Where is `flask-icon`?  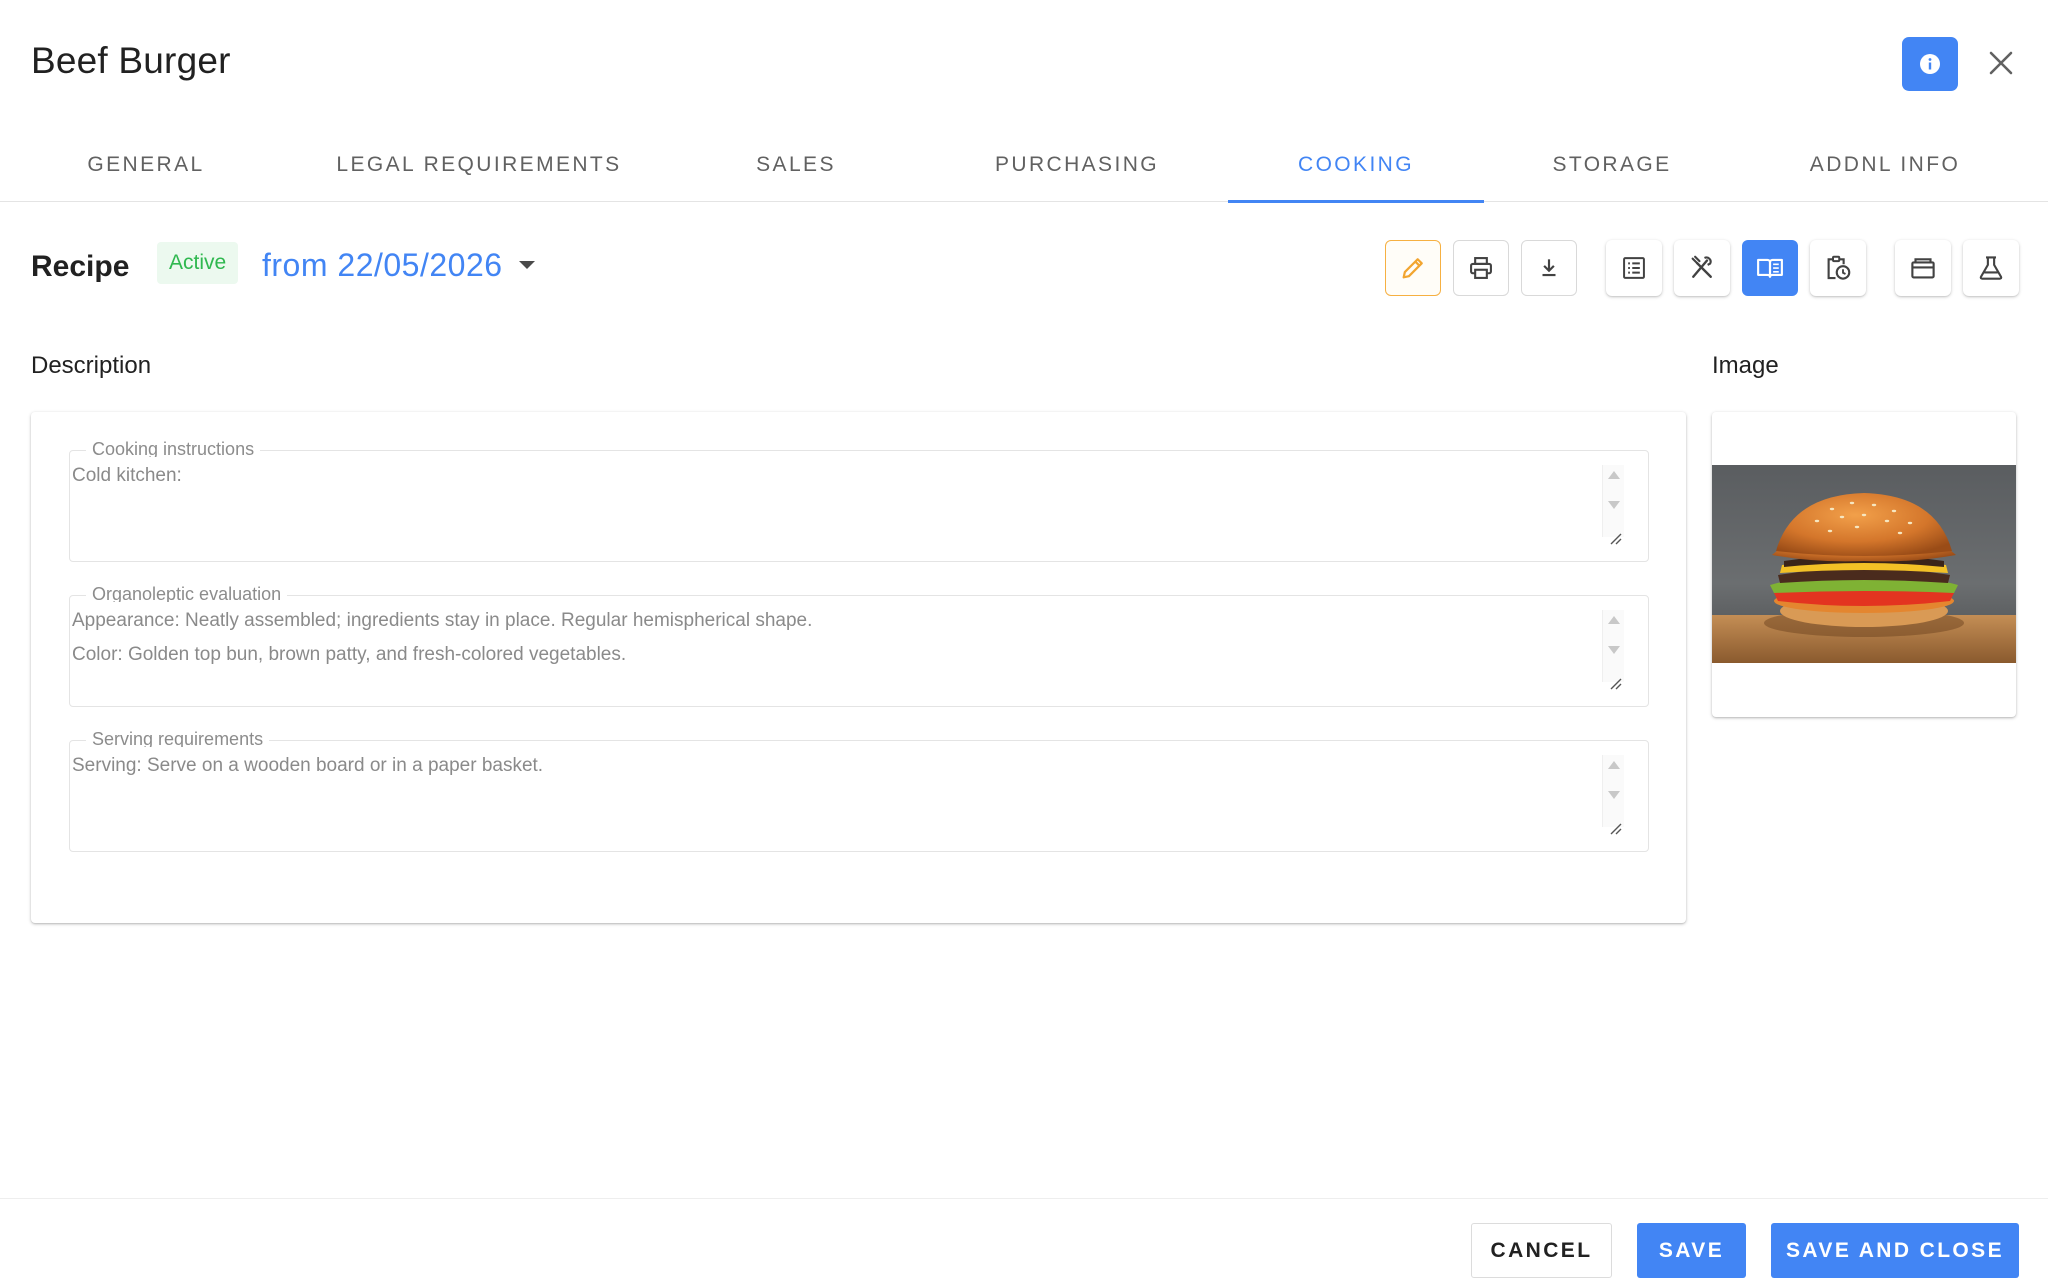 flask-icon is located at coordinates (1991, 268).